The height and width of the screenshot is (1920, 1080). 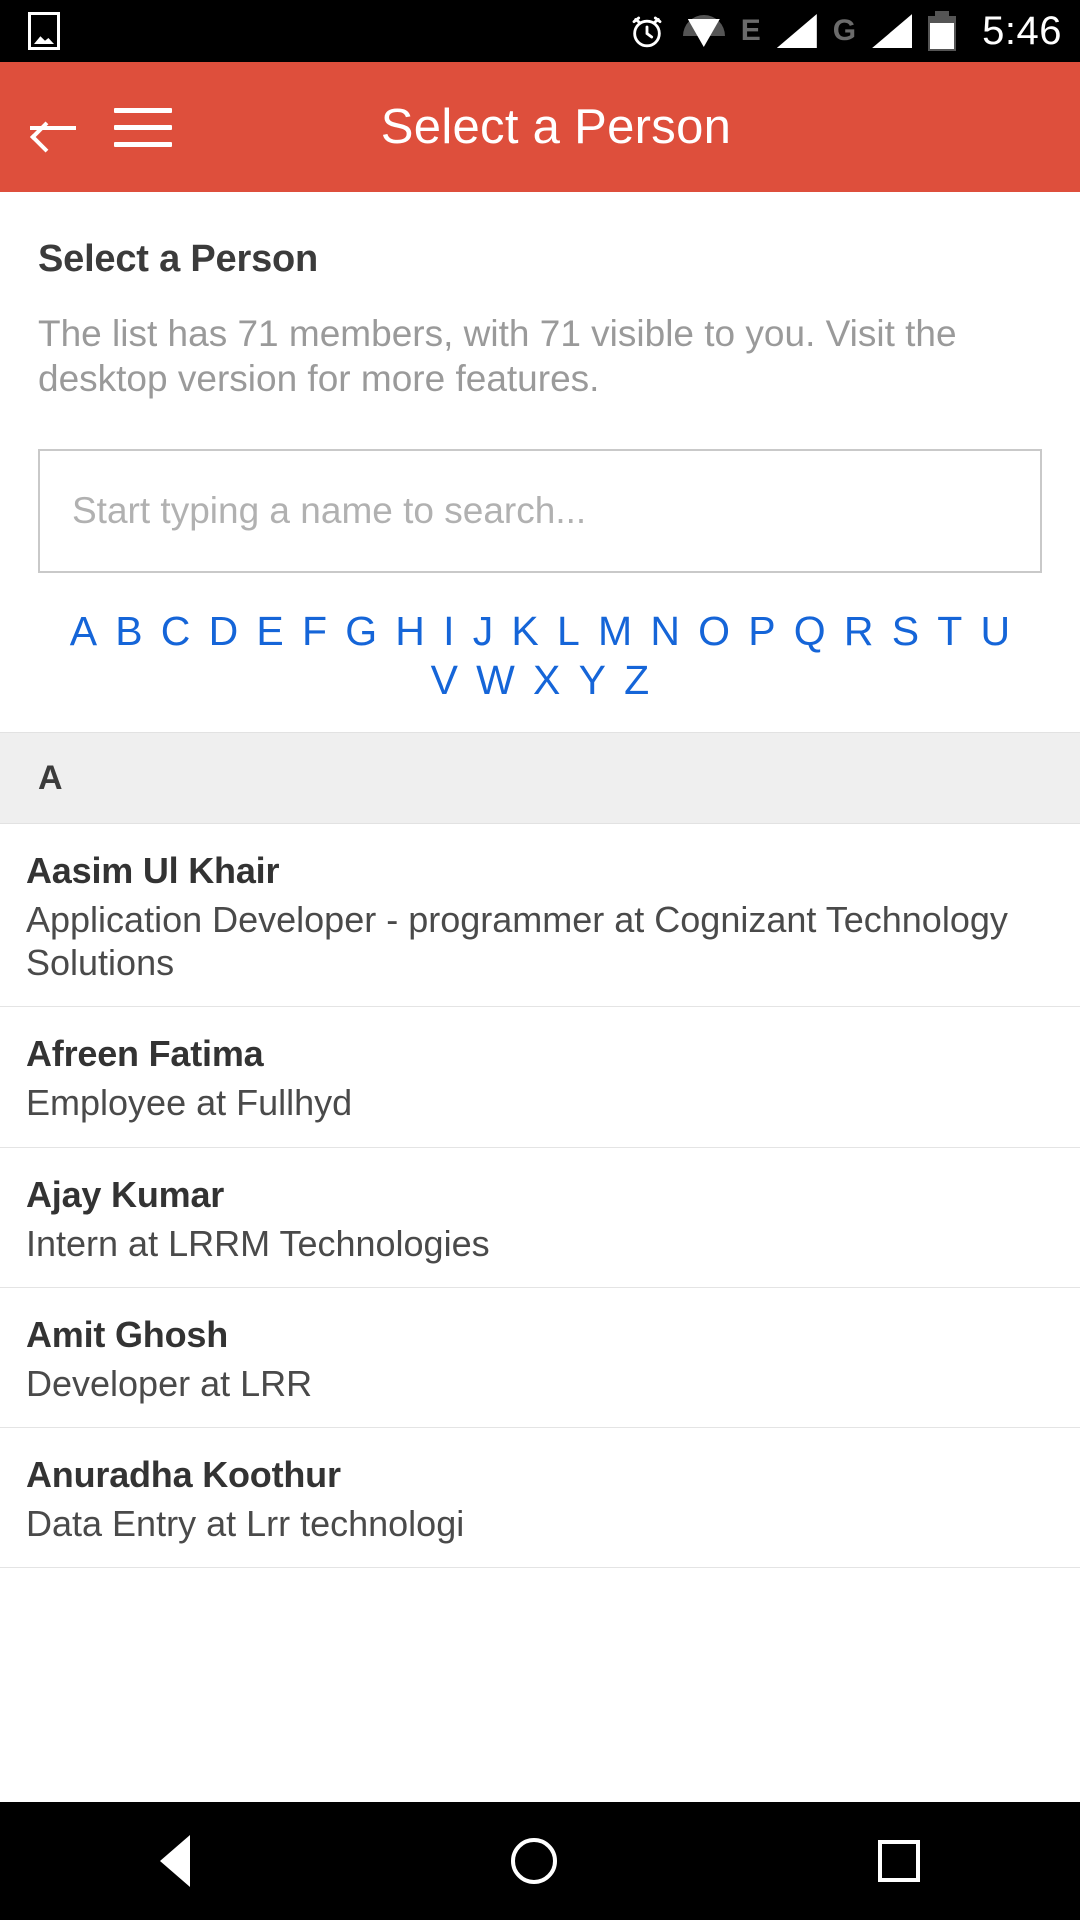 I want to click on person-name: Amit Ghosh, so click(x=127, y=1334).